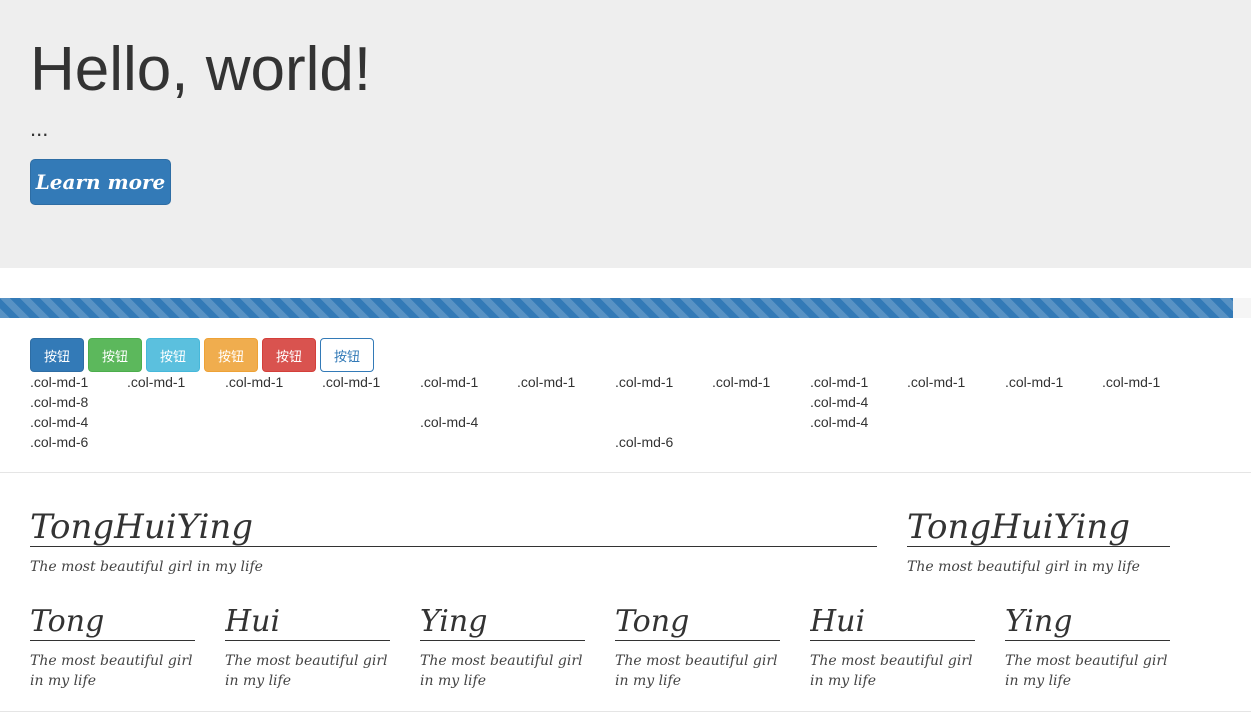  Describe the element at coordinates (231, 355) in the screenshot. I see `warning-button: 按钮` at that location.